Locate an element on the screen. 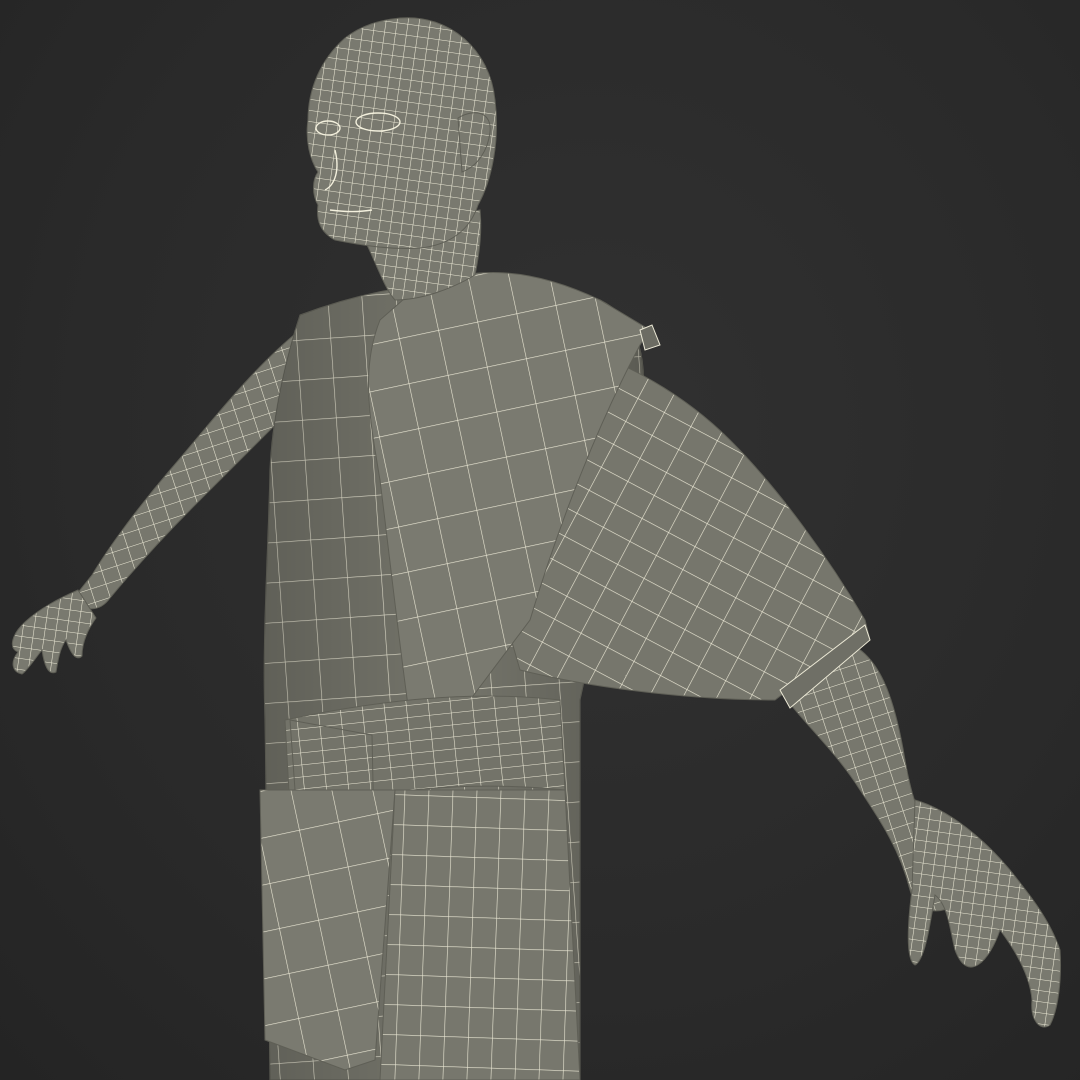  belt-tail is located at coordinates (327, 930).